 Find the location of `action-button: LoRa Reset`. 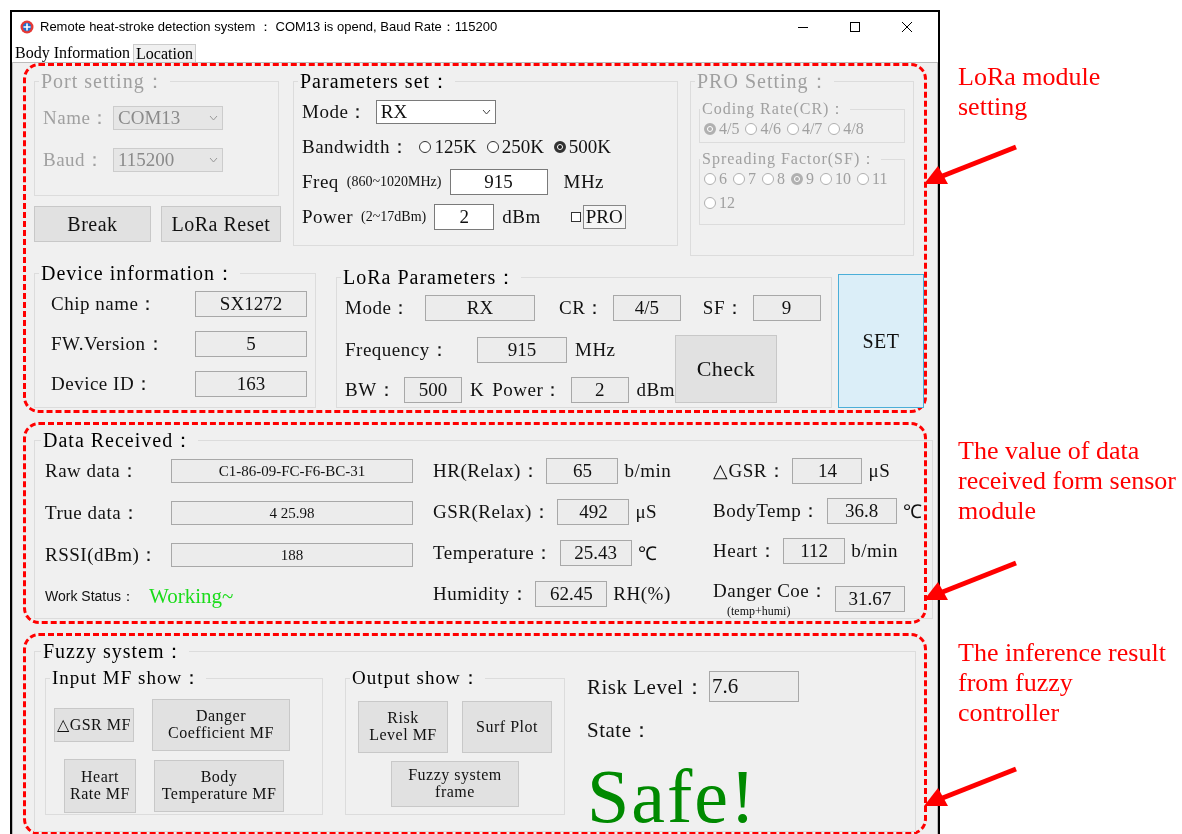

action-button: LoRa Reset is located at coordinates (221, 224).